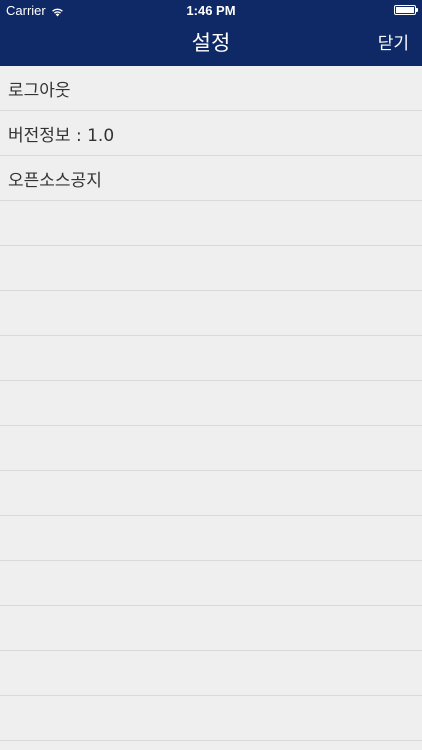 The width and height of the screenshot is (422, 750). What do you see at coordinates (211, 88) in the screenshot?
I see `settings-item-logout: 로그아웃` at bounding box center [211, 88].